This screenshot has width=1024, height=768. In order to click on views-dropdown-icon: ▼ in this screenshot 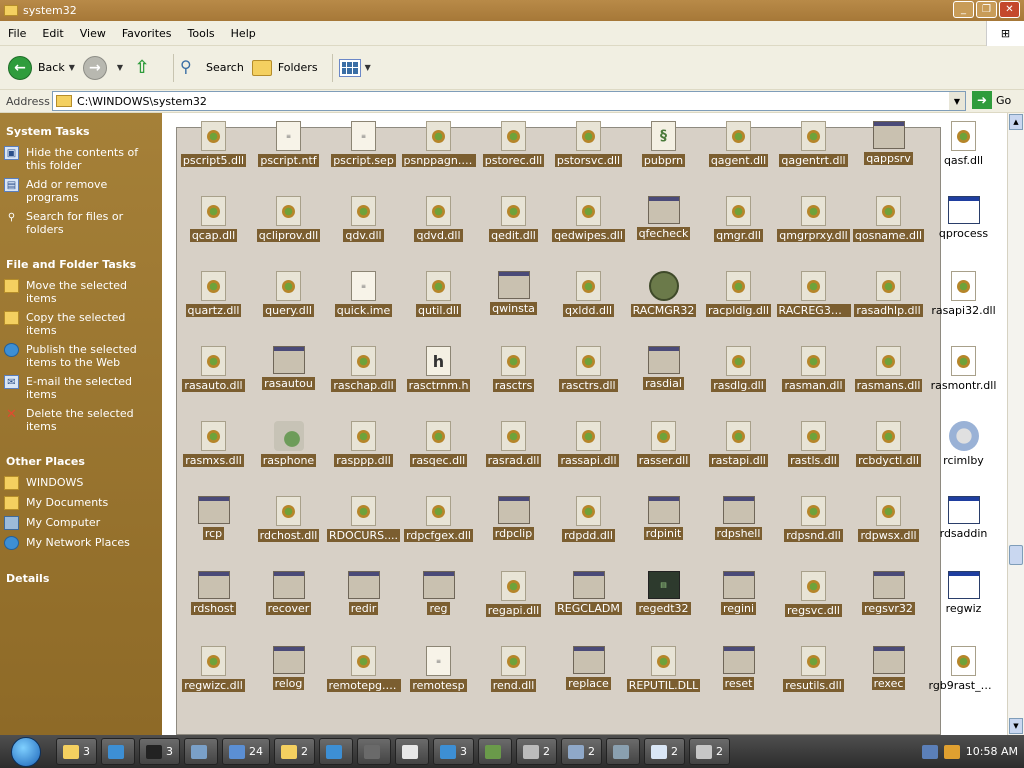, I will do `click(368, 67)`.